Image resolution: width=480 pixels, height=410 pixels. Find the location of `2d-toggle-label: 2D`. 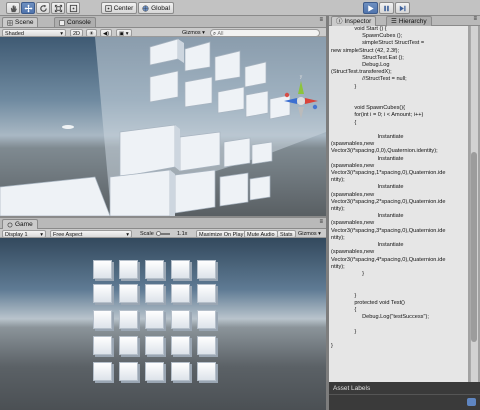

2d-toggle-label: 2D is located at coordinates (77, 33).